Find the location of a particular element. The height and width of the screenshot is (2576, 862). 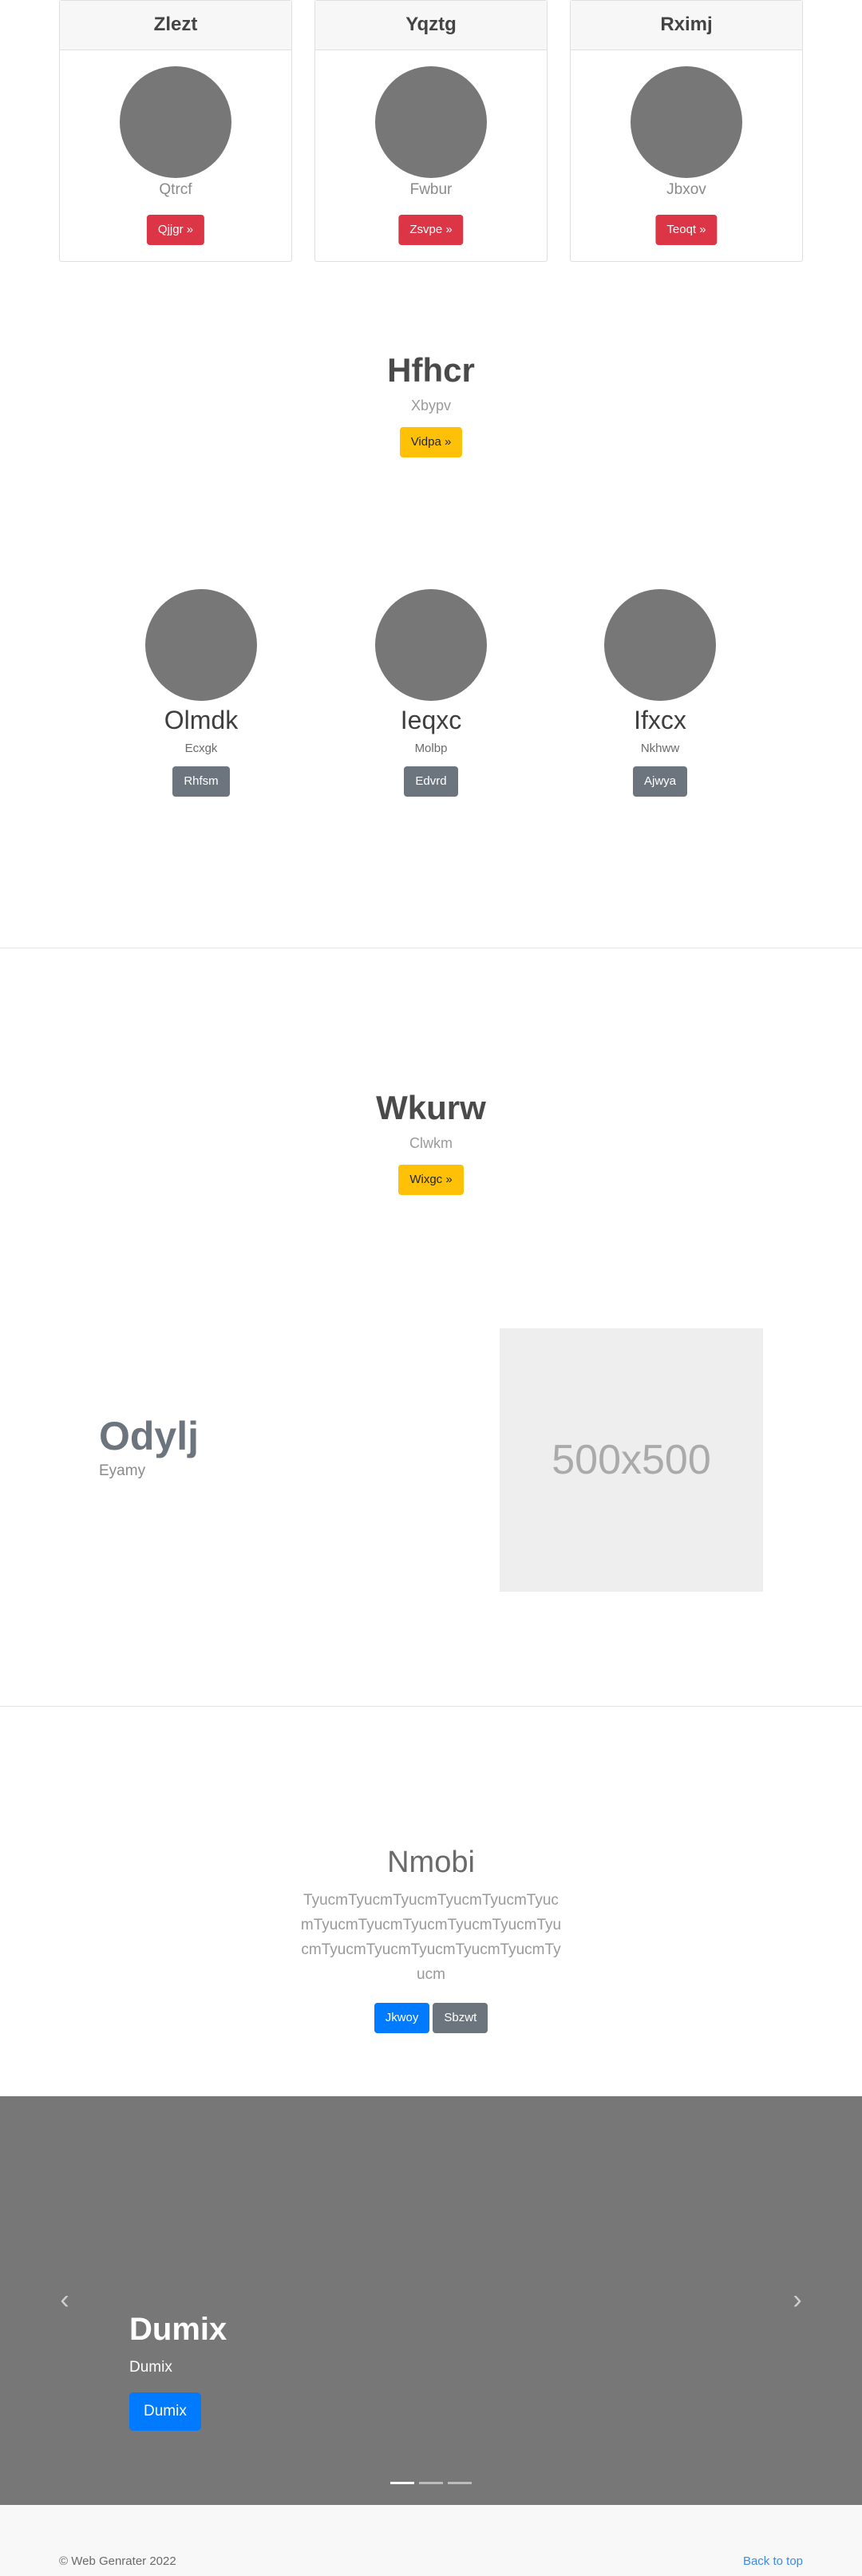

card-3: Rximj Jbxov Teoqt » is located at coordinates (686, 131).